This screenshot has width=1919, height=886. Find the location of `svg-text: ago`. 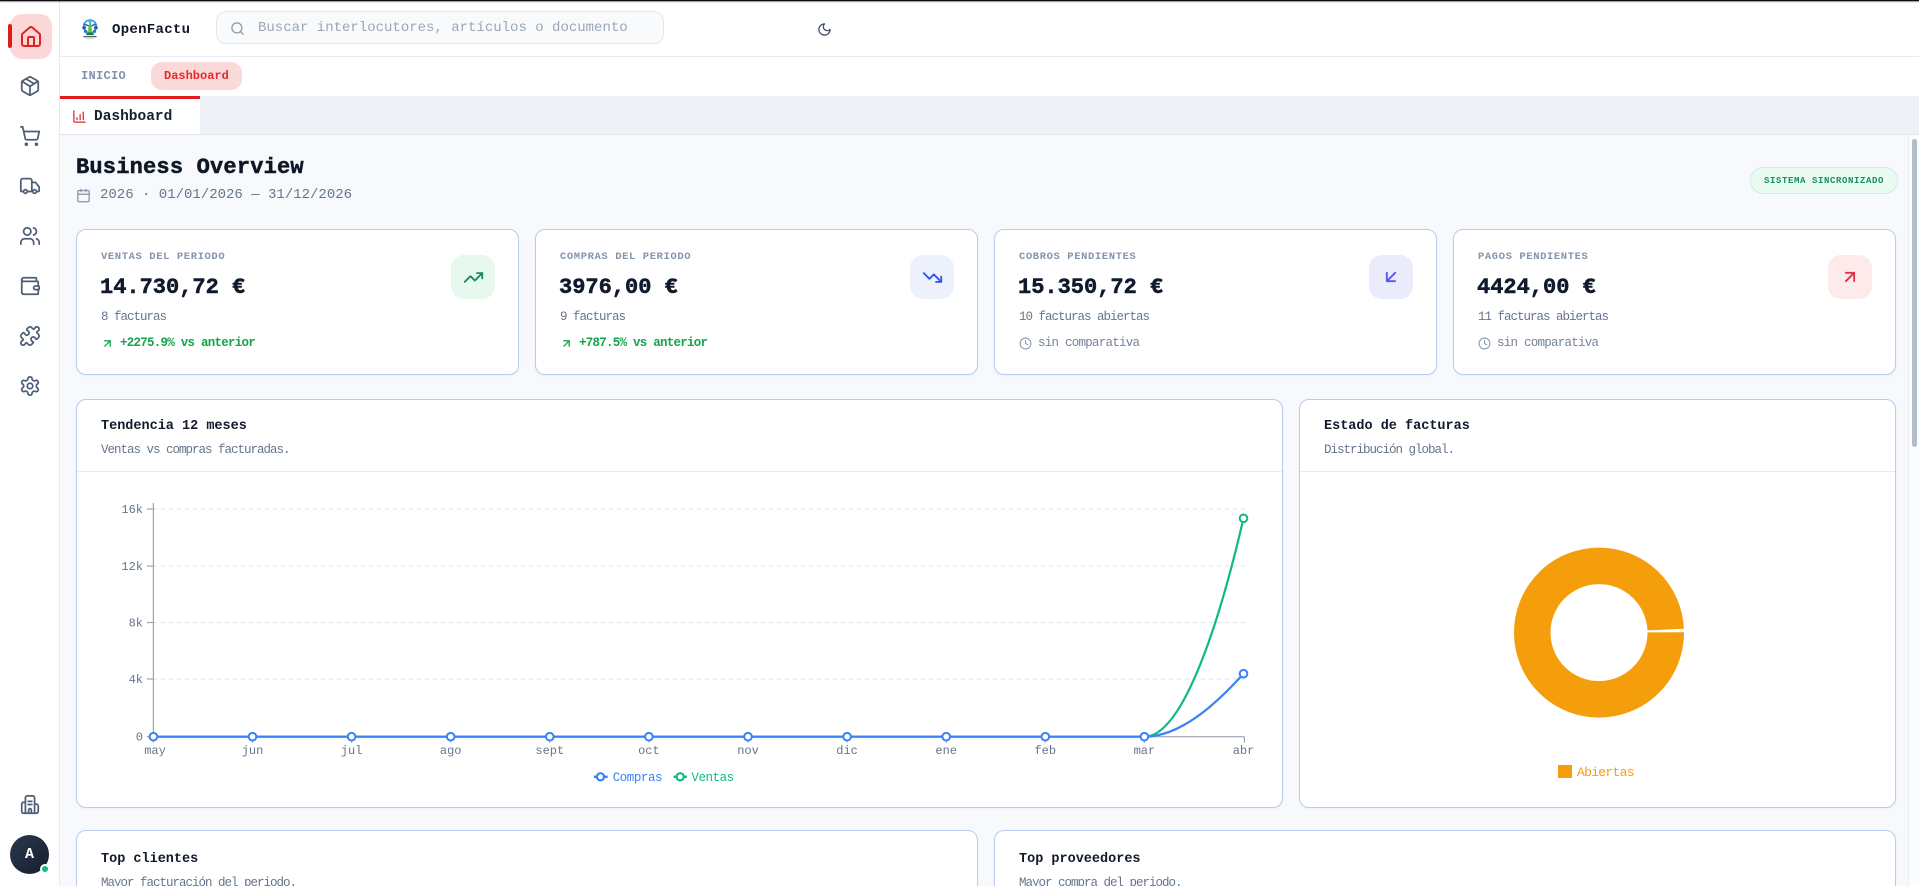

svg-text: ago is located at coordinates (451, 751).